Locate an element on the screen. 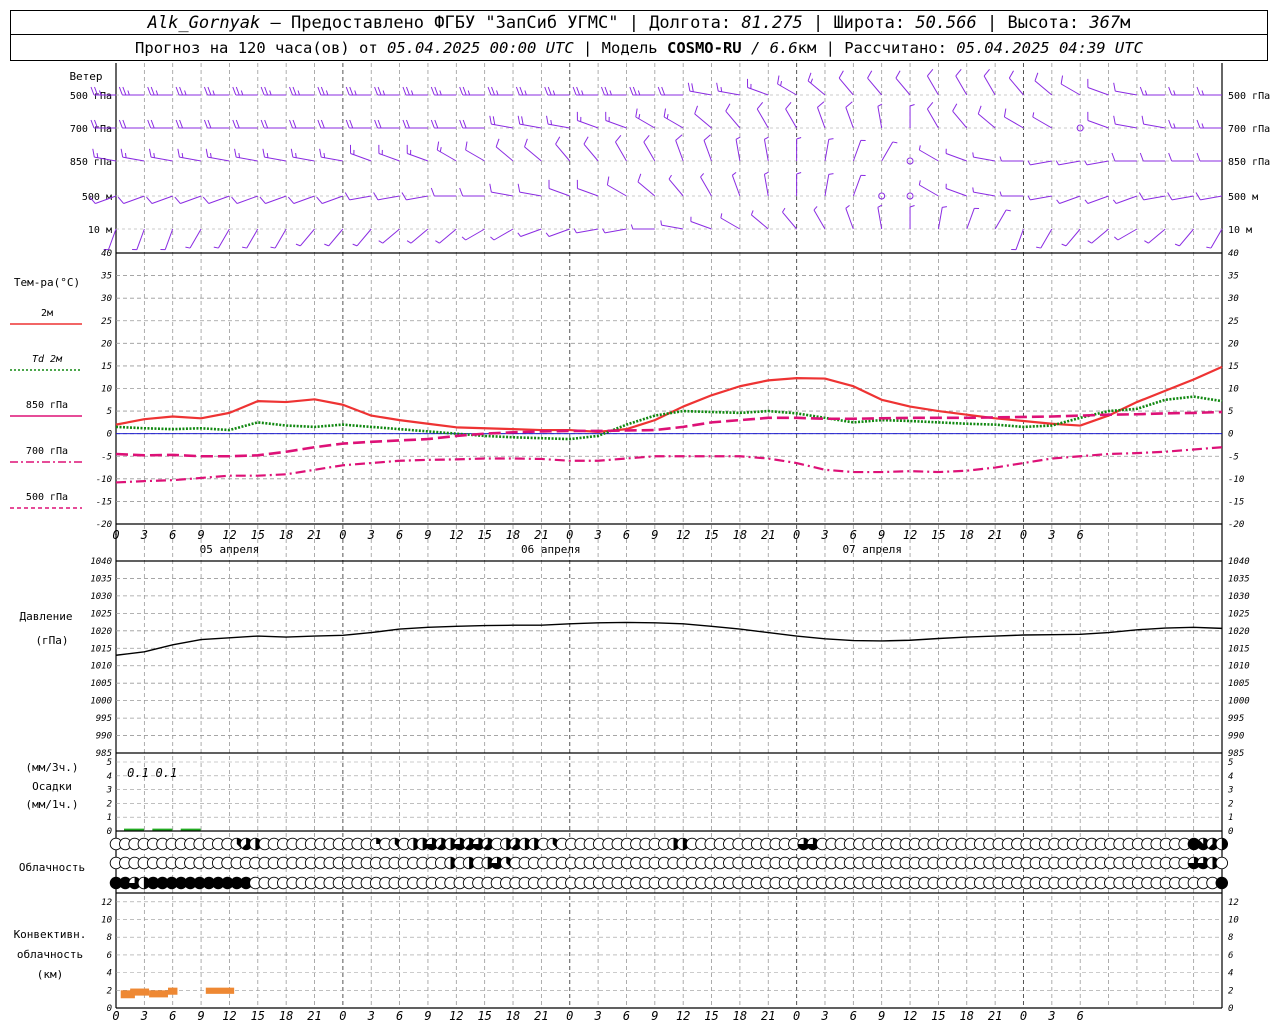 This screenshot has height=1024, width=1280. precip-tick-left: 5 is located at coordinates (109, 763).